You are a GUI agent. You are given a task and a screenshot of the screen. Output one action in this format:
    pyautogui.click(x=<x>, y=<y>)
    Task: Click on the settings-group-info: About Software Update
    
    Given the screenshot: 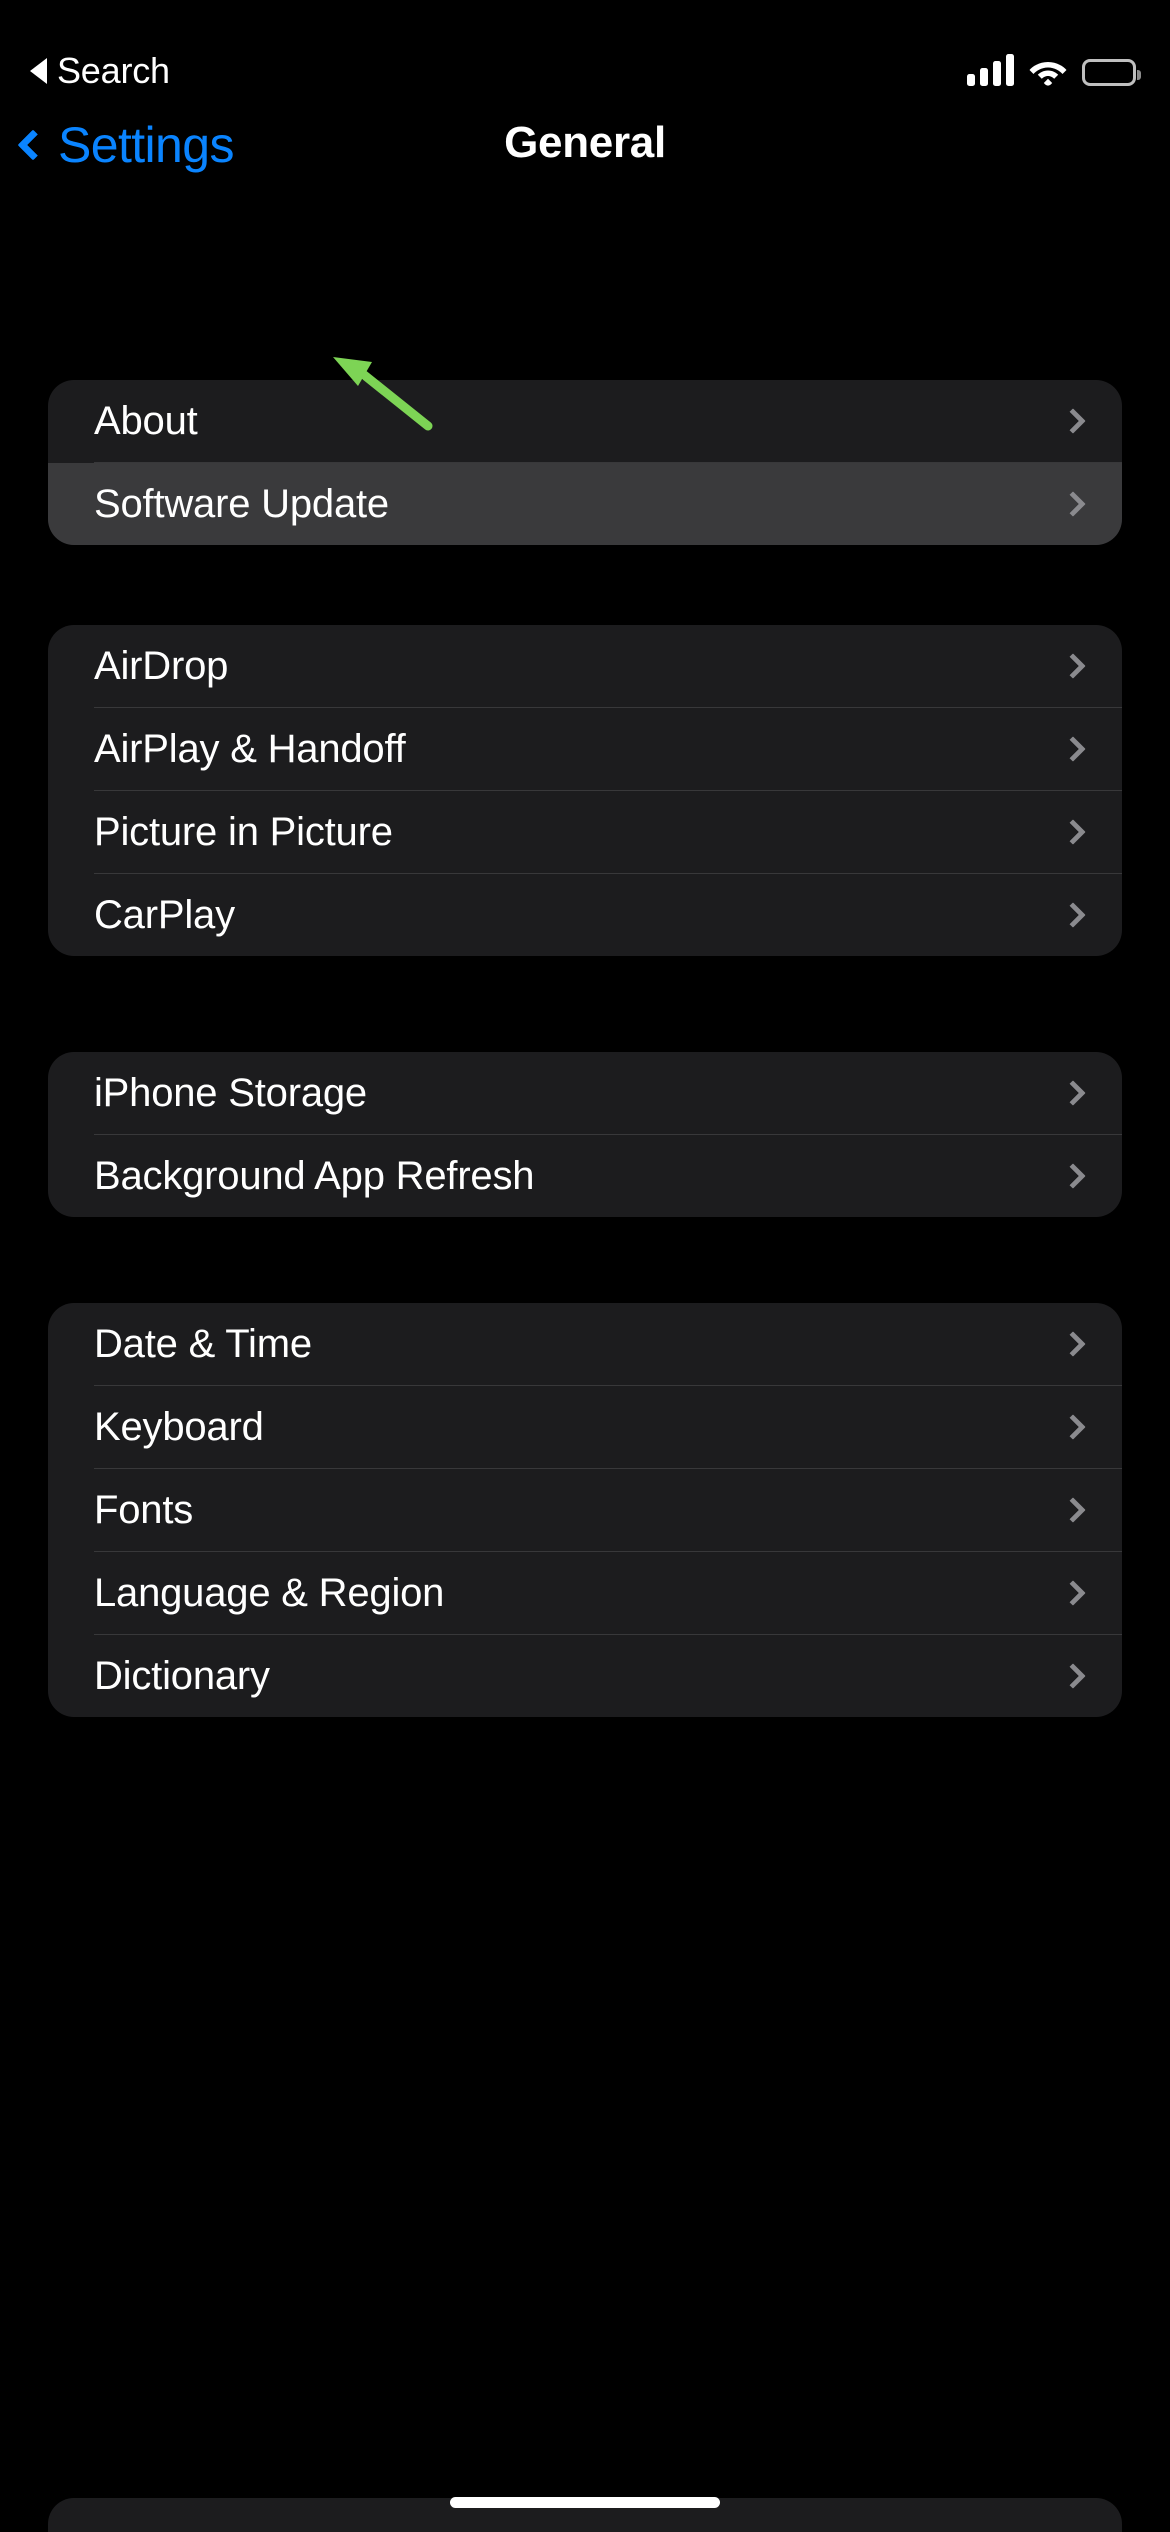 What is the action you would take?
    pyautogui.click(x=585, y=462)
    